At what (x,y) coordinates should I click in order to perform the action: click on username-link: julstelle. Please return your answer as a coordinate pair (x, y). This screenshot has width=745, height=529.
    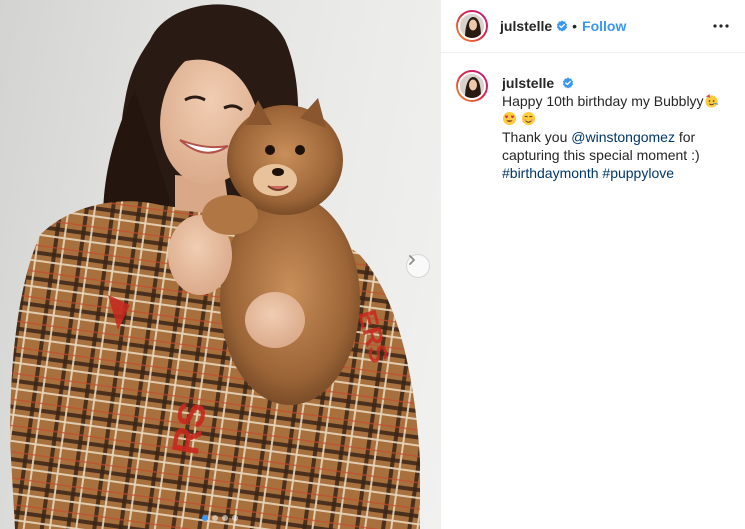
    Looking at the image, I should click on (526, 26).